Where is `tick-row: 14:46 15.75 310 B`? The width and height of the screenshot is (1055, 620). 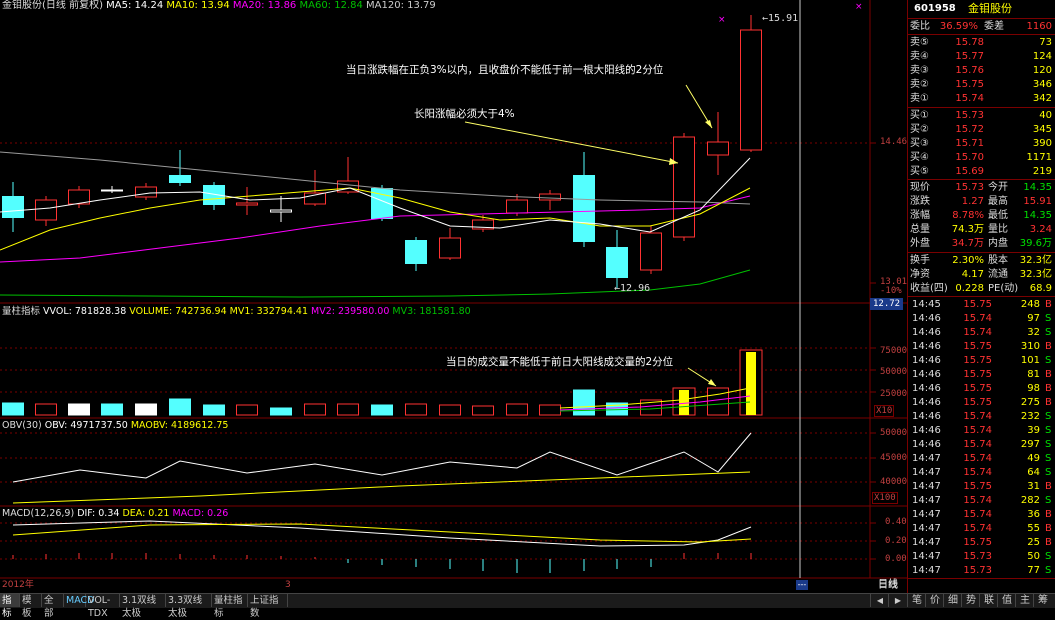
tick-row: 14:46 15.75 310 B is located at coordinates (981, 346).